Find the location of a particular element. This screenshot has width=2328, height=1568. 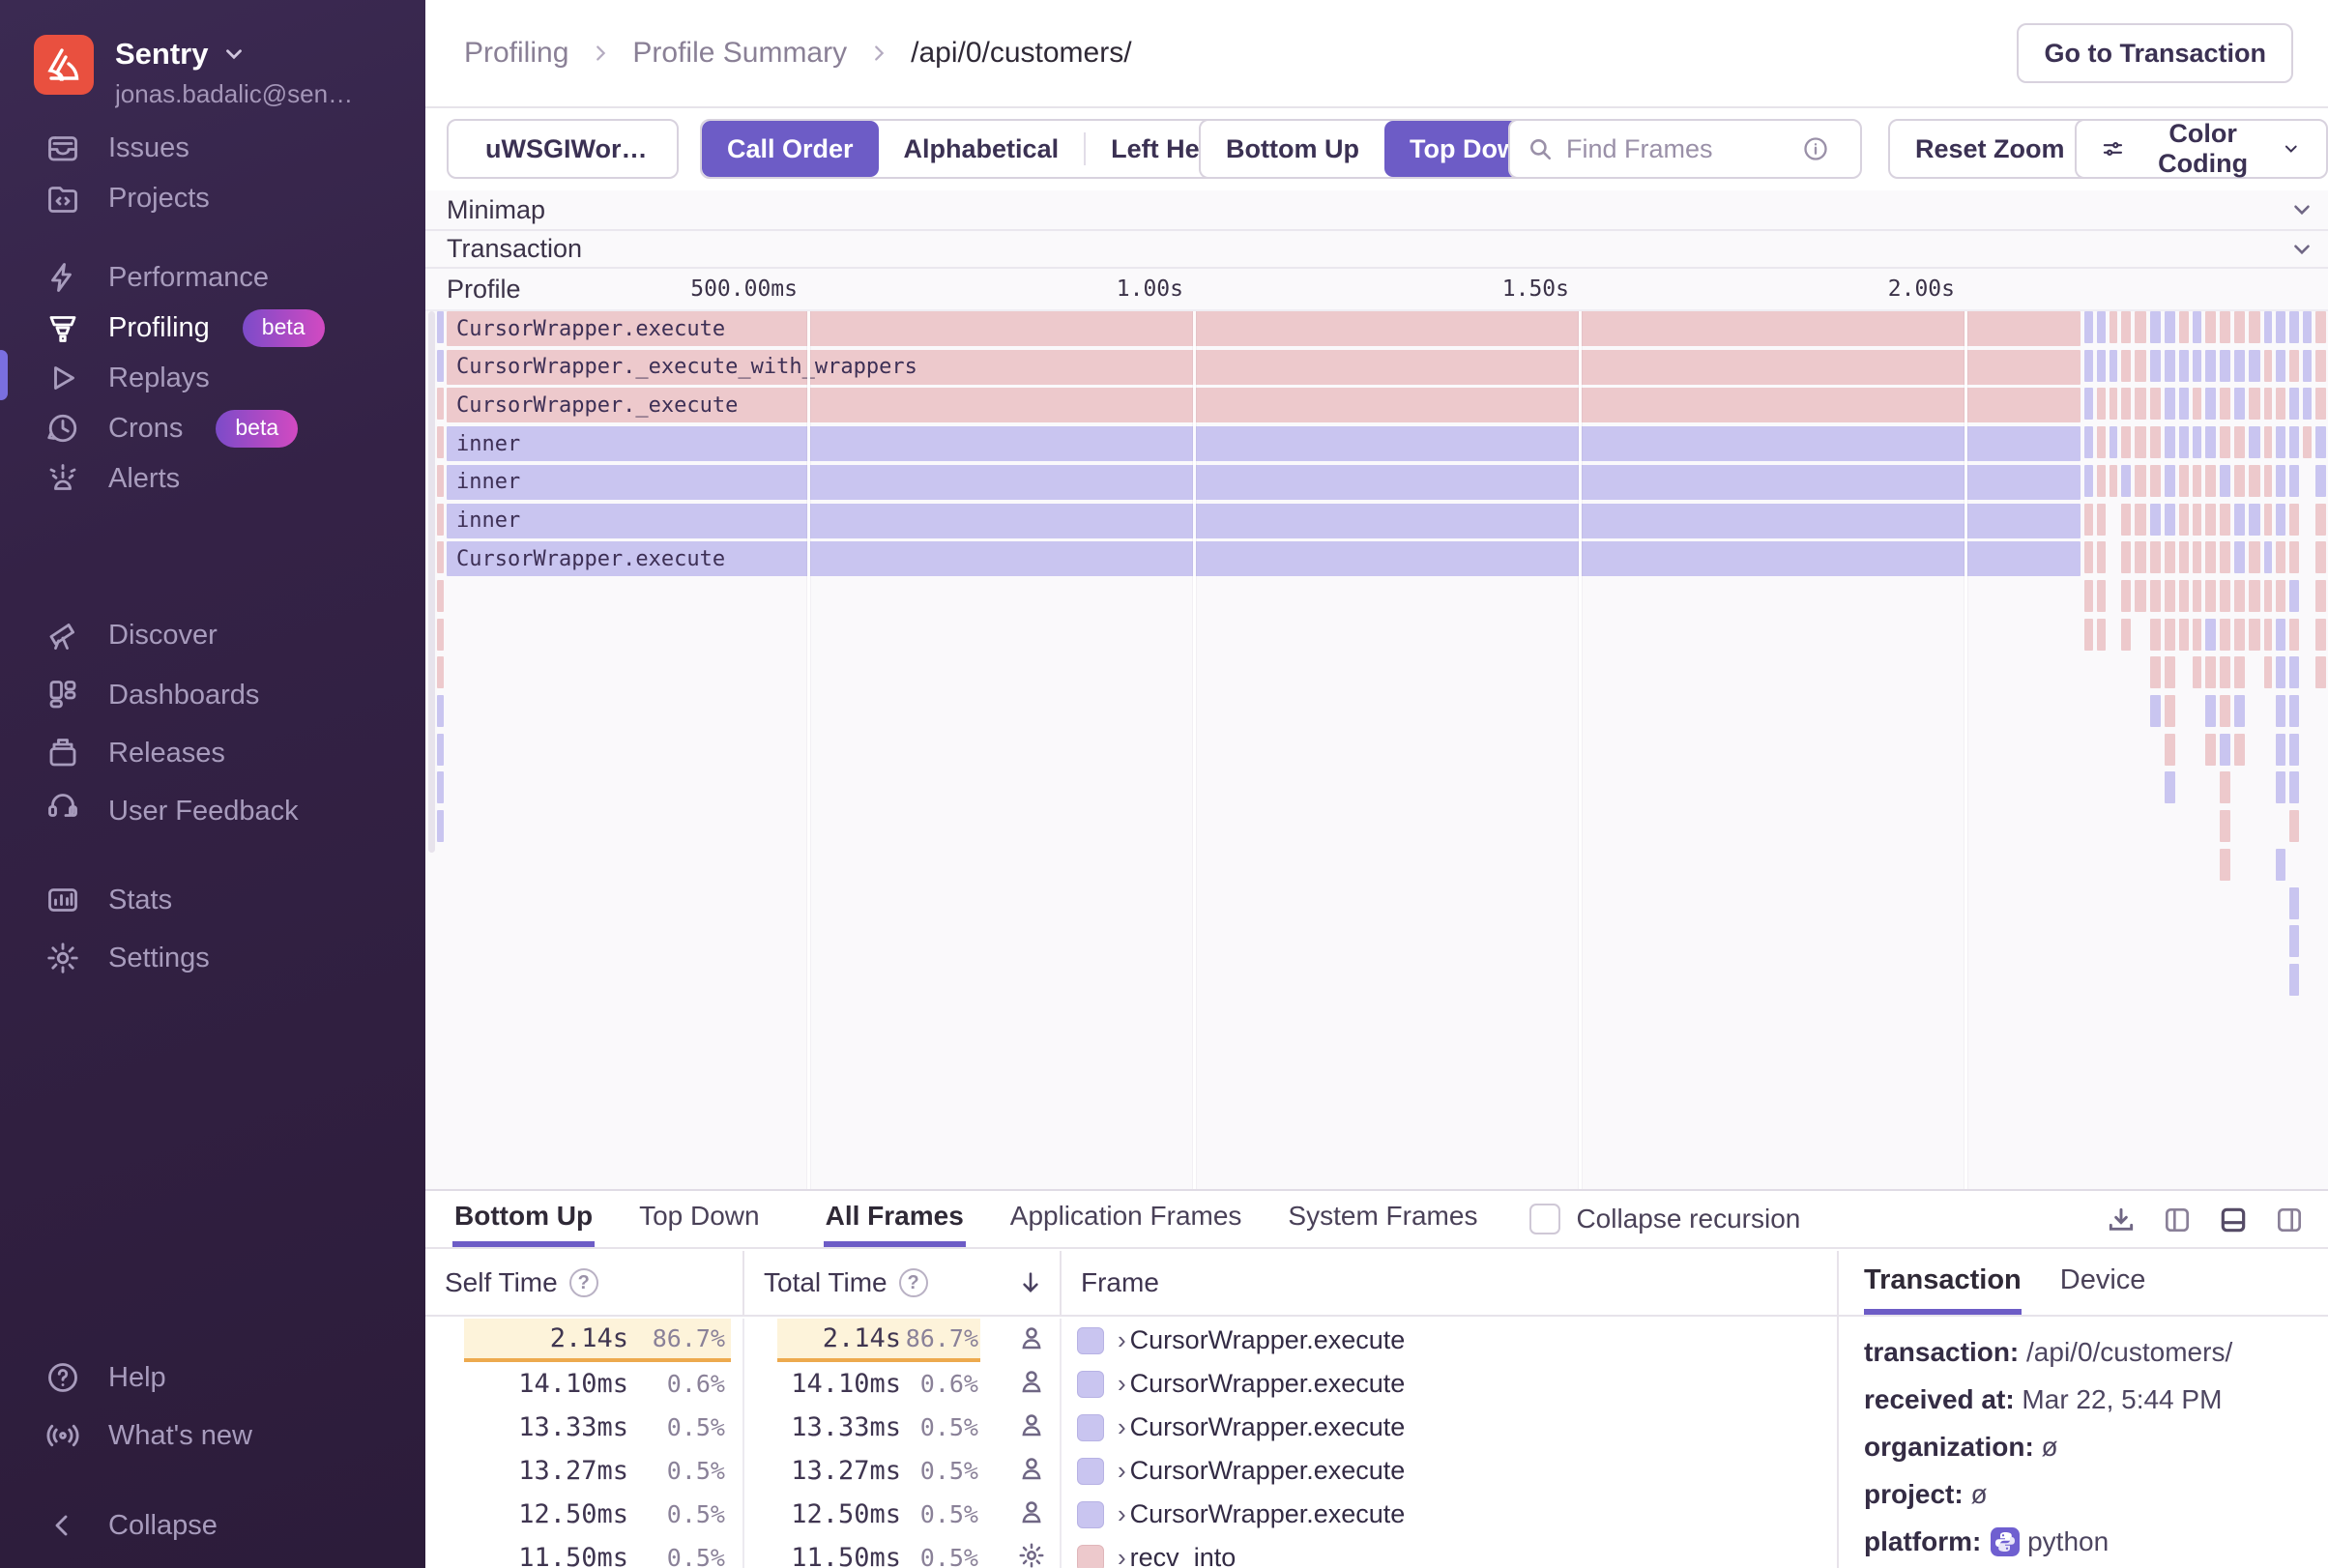

flame-frame-bar: CursorWrapper.execute is located at coordinates (1264, 559).